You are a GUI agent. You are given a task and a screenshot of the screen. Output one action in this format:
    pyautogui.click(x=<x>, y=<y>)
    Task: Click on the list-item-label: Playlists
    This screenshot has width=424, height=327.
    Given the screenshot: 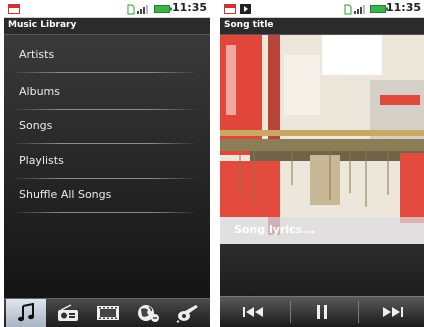 What is the action you would take?
    pyautogui.click(x=41, y=160)
    